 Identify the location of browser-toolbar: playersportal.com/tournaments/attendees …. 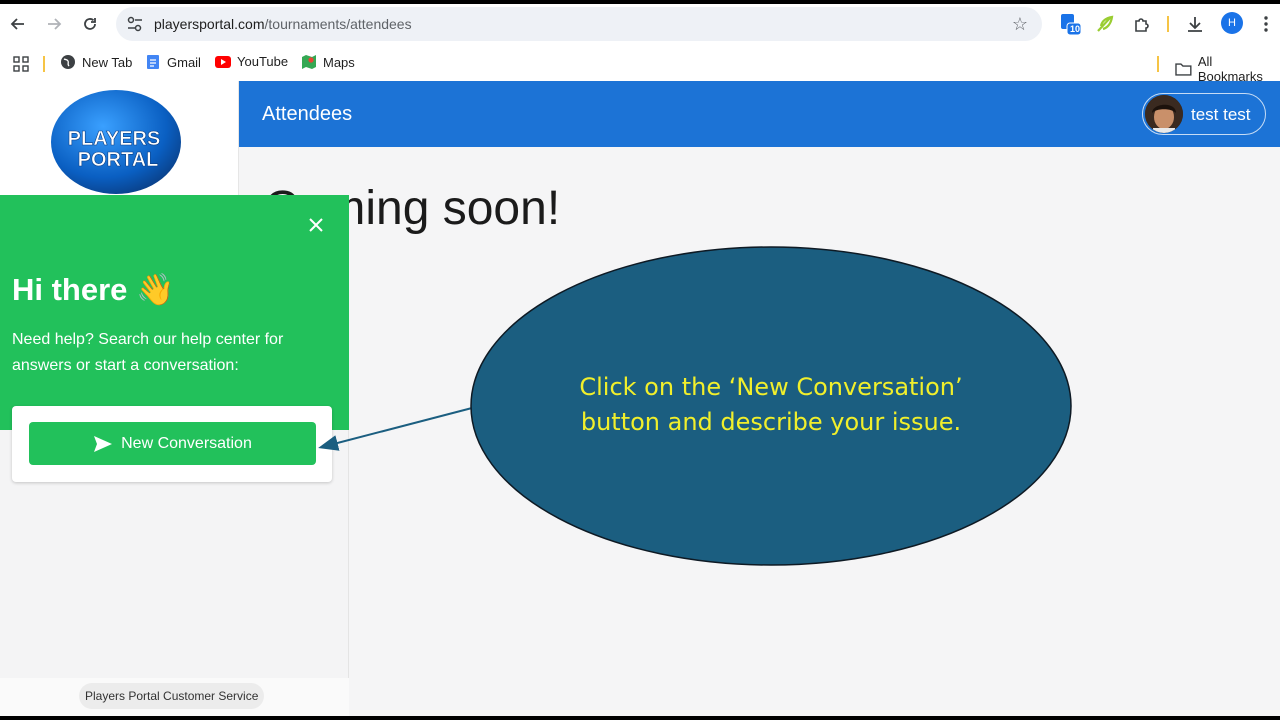
(640, 24).